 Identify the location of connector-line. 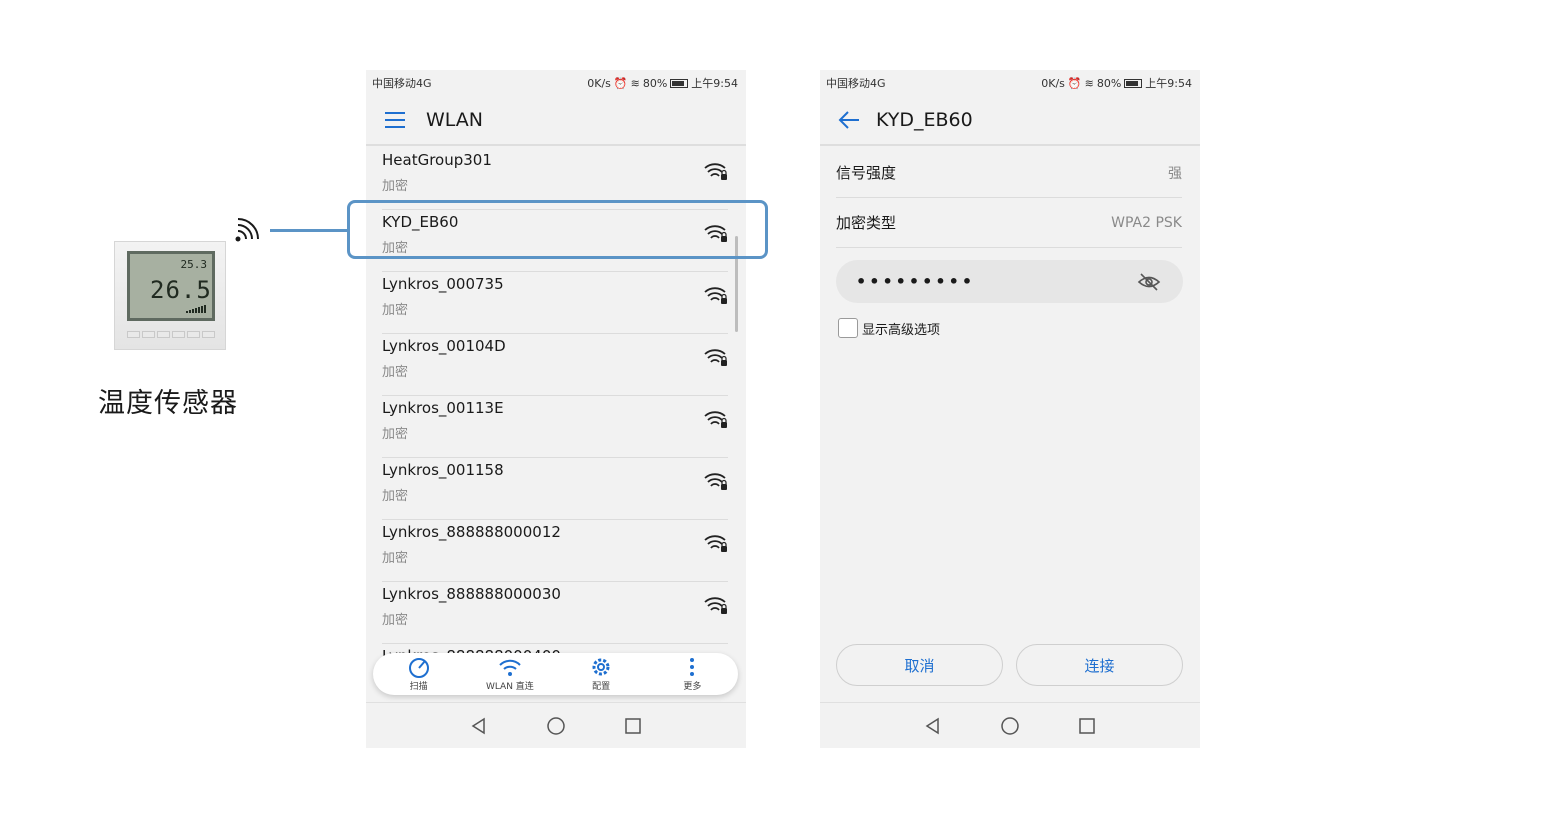
(309, 230).